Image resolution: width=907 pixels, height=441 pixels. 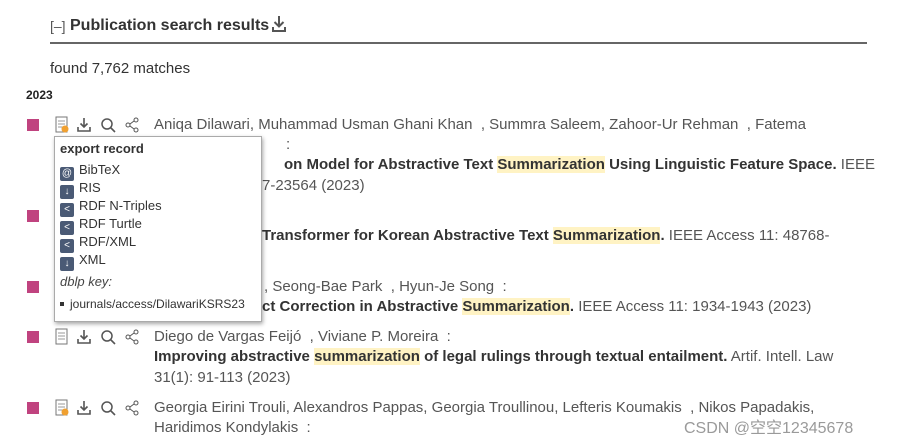 What do you see at coordinates (170, 25) in the screenshot?
I see `section-title: Publication search results` at bounding box center [170, 25].